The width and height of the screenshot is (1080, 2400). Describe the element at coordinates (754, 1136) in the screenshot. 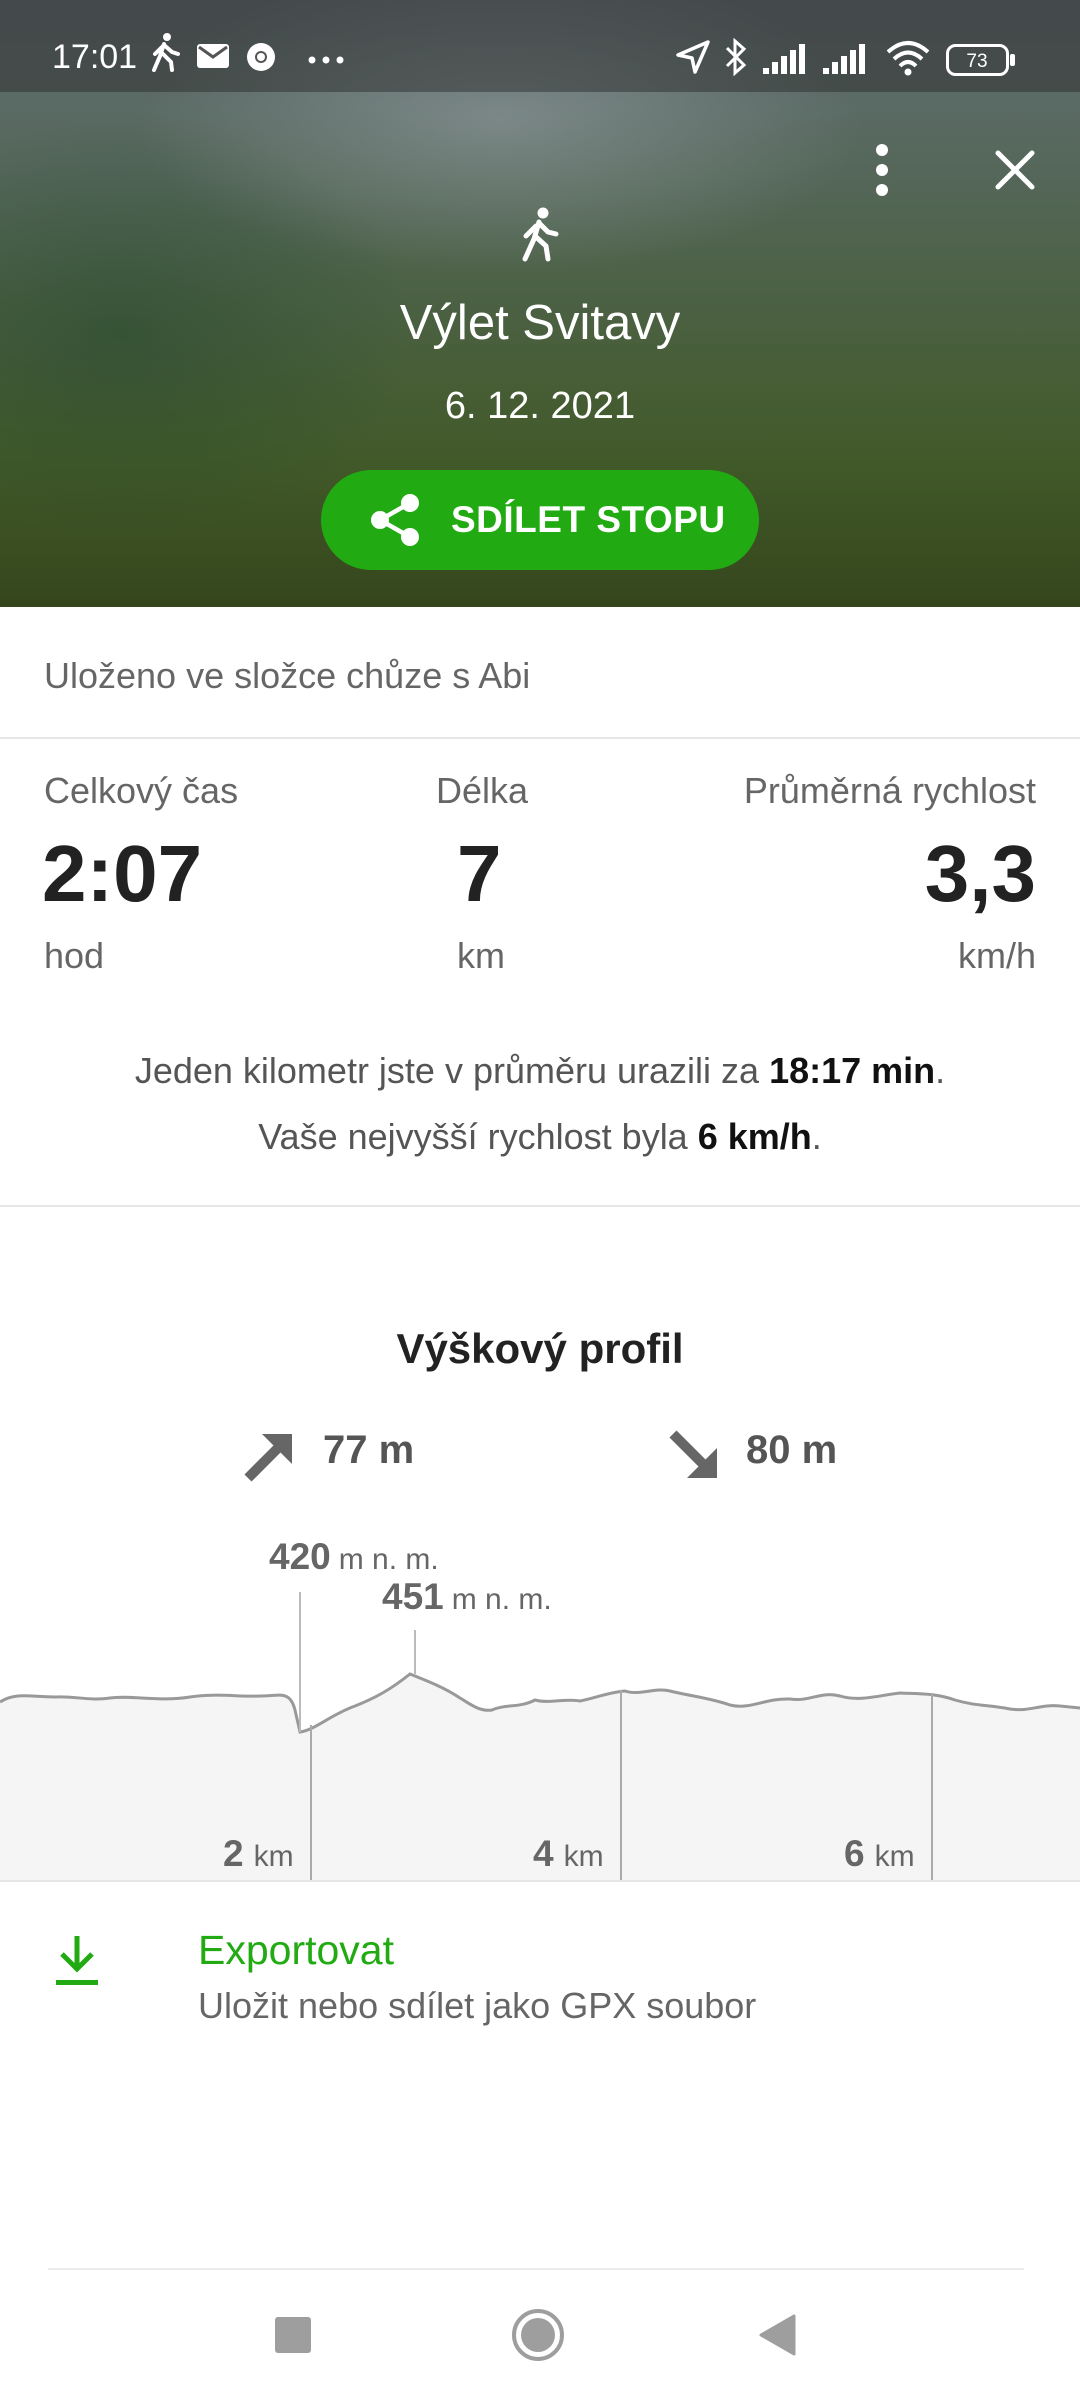

I see `max-speed-value: 6 km/h` at that location.